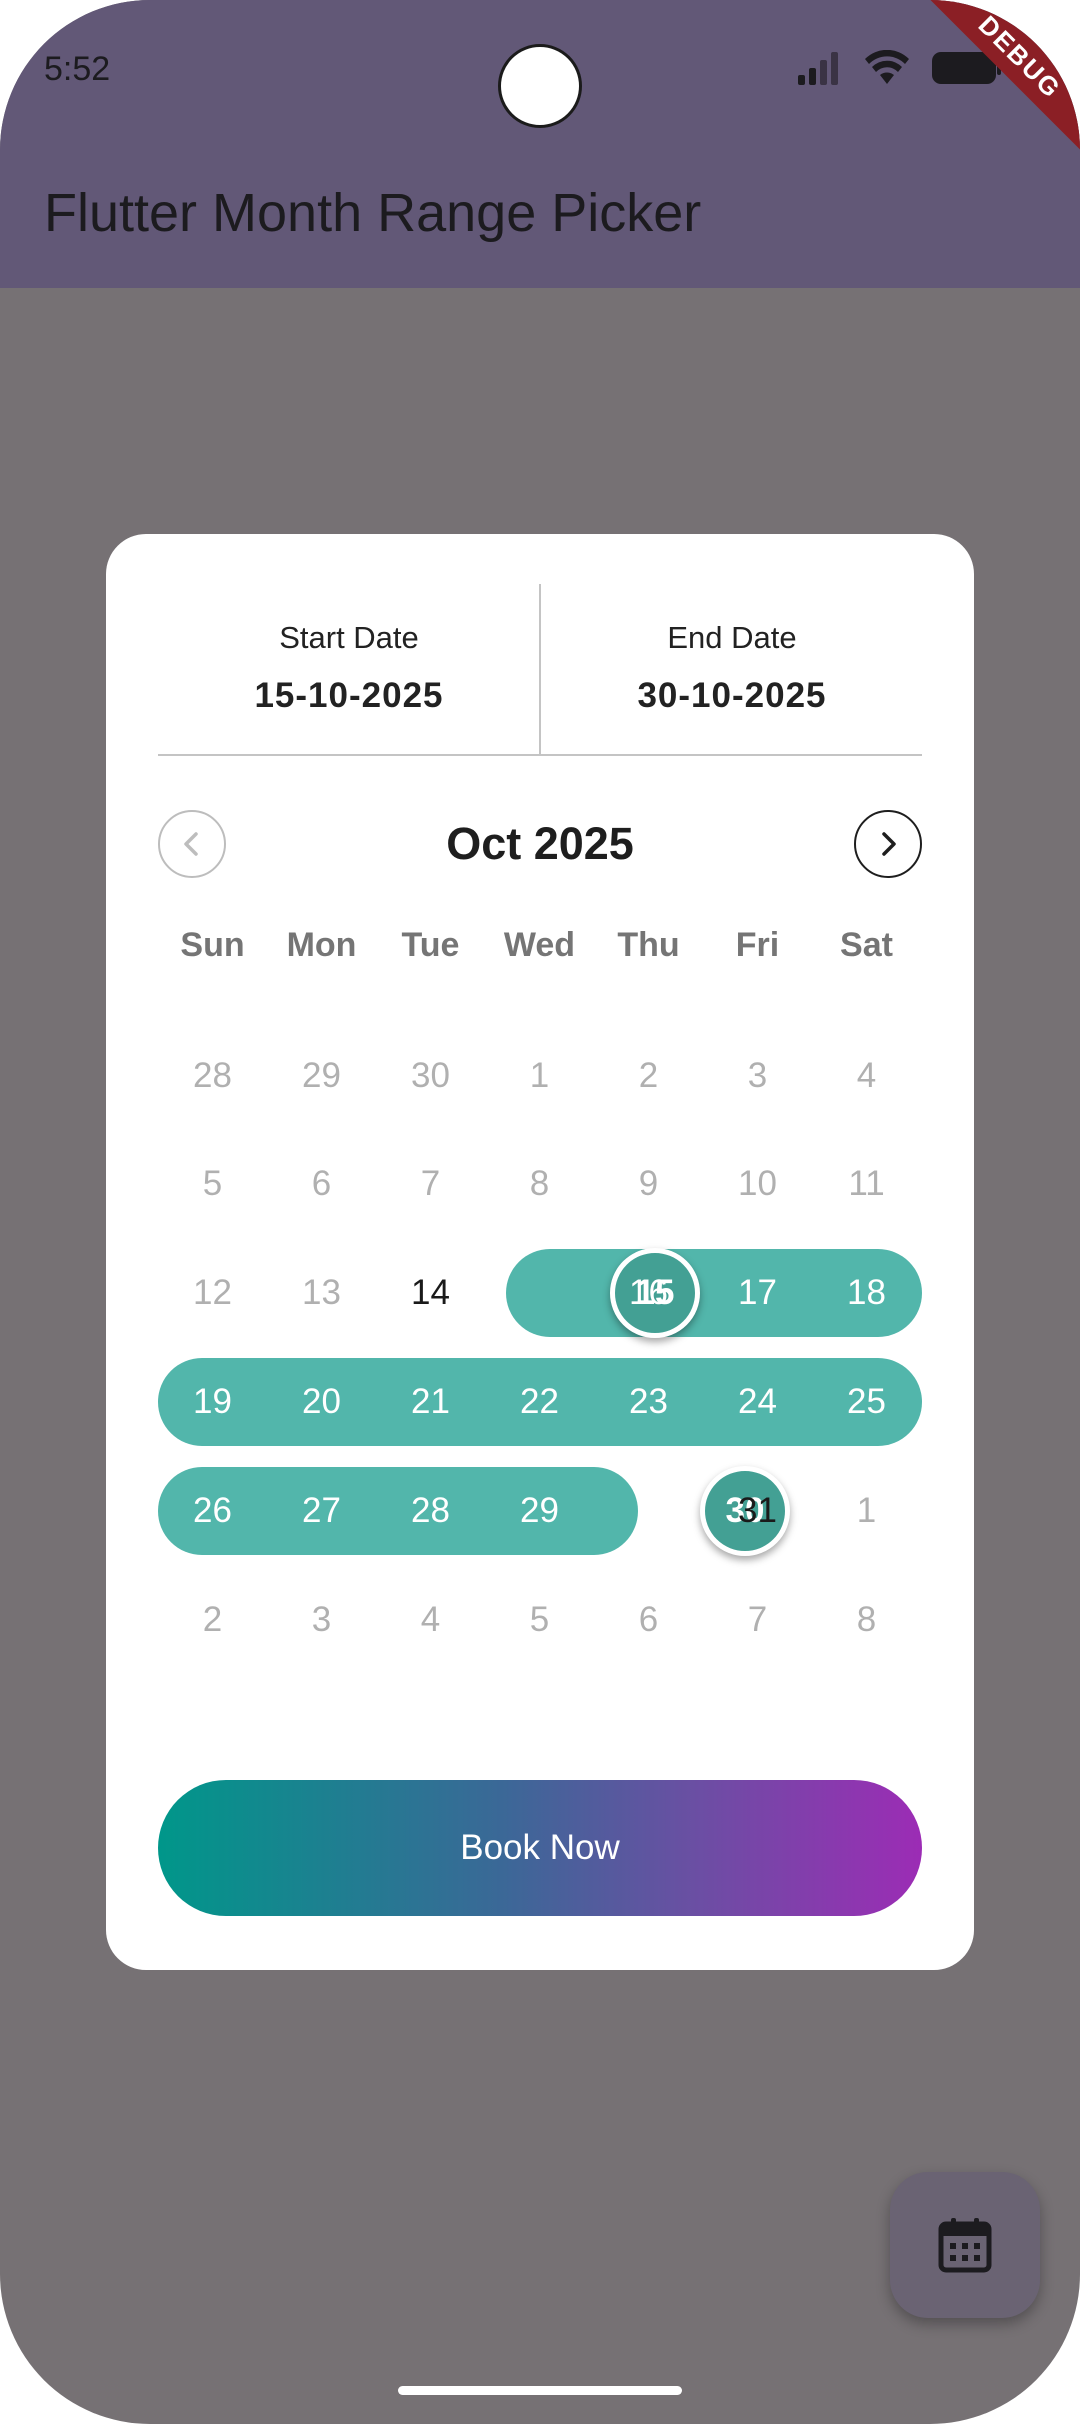 This screenshot has width=1080, height=2424. I want to click on status-icons, so click(900, 68).